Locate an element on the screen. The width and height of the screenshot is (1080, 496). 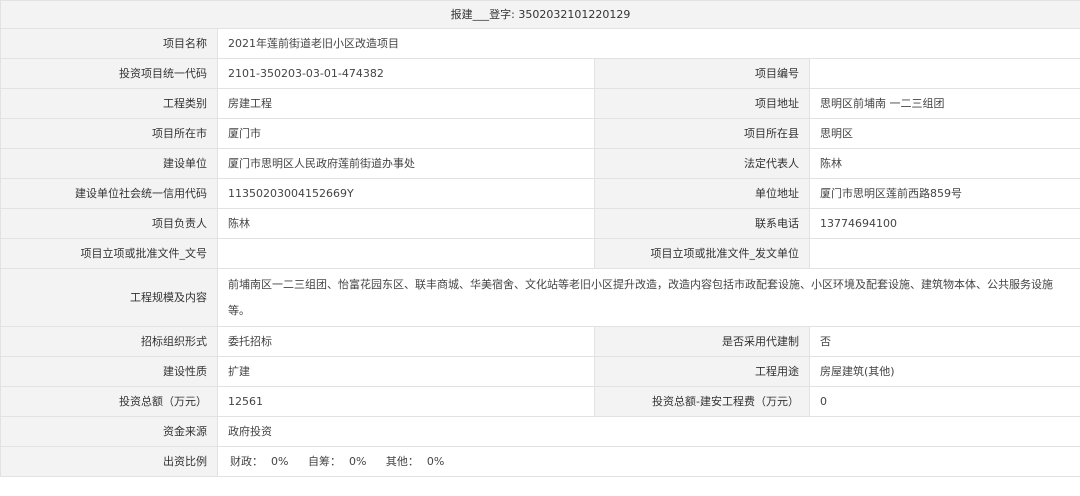
invest-total-label: 投资总额（万元） is located at coordinates (109, 401).